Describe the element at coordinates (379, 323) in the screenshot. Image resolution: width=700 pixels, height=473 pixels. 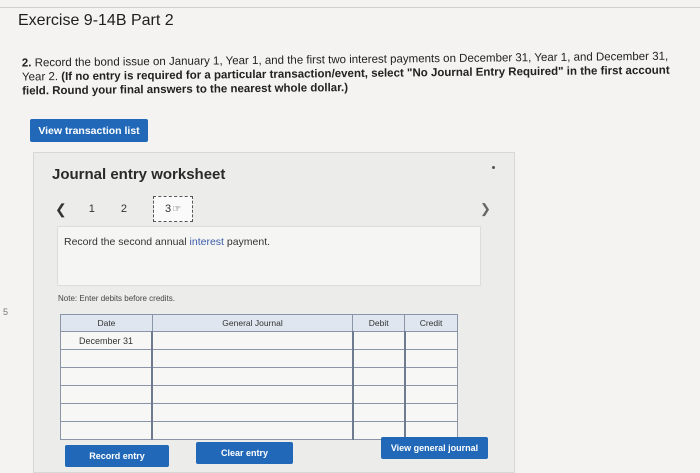
I see `header-debit: Debit` at that location.